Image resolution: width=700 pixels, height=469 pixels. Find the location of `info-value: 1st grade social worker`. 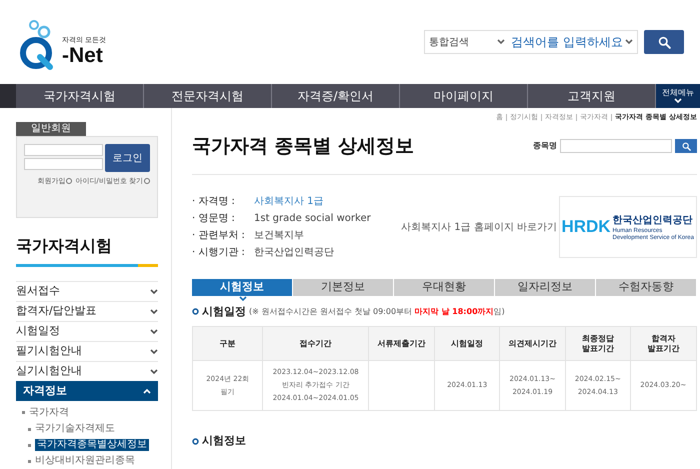

info-value: 1st grade social worker is located at coordinates (312, 219).